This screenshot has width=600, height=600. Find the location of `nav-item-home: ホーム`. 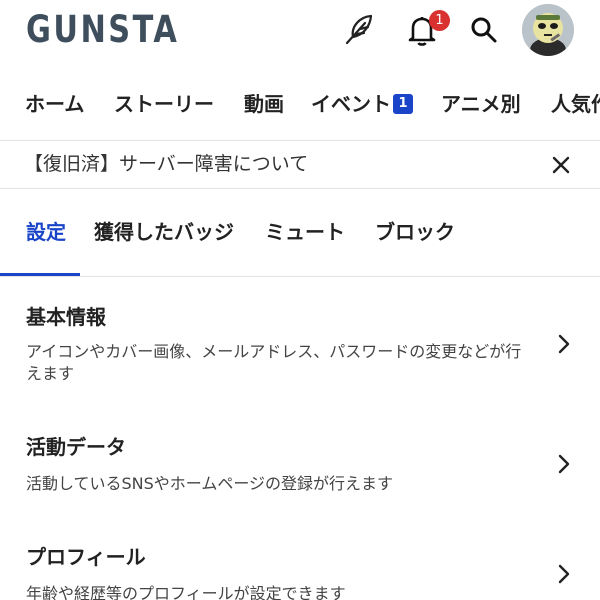

nav-item-home: ホーム is located at coordinates (54, 104).